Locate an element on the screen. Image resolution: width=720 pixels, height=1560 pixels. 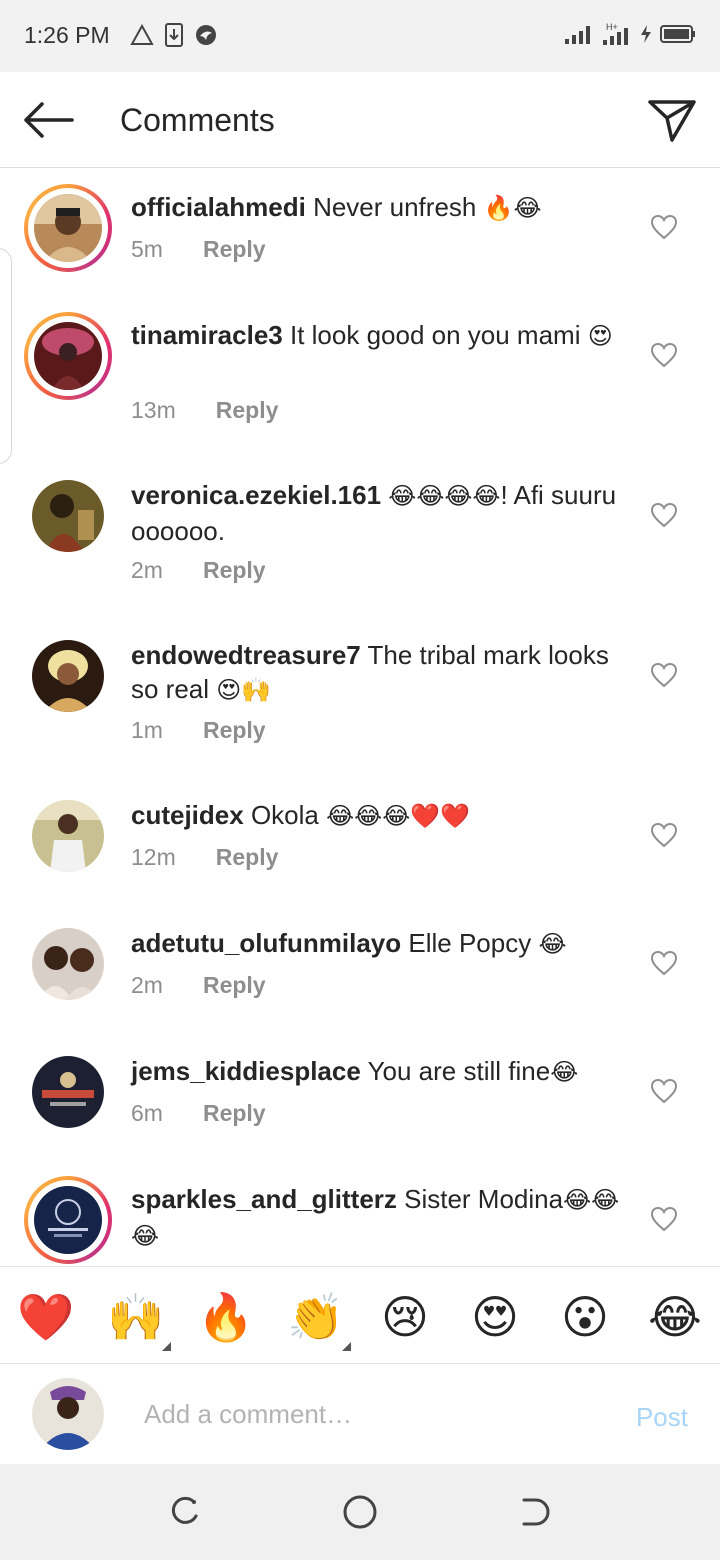
emoji-fire-button: 🔥 is located at coordinates (225, 1317).